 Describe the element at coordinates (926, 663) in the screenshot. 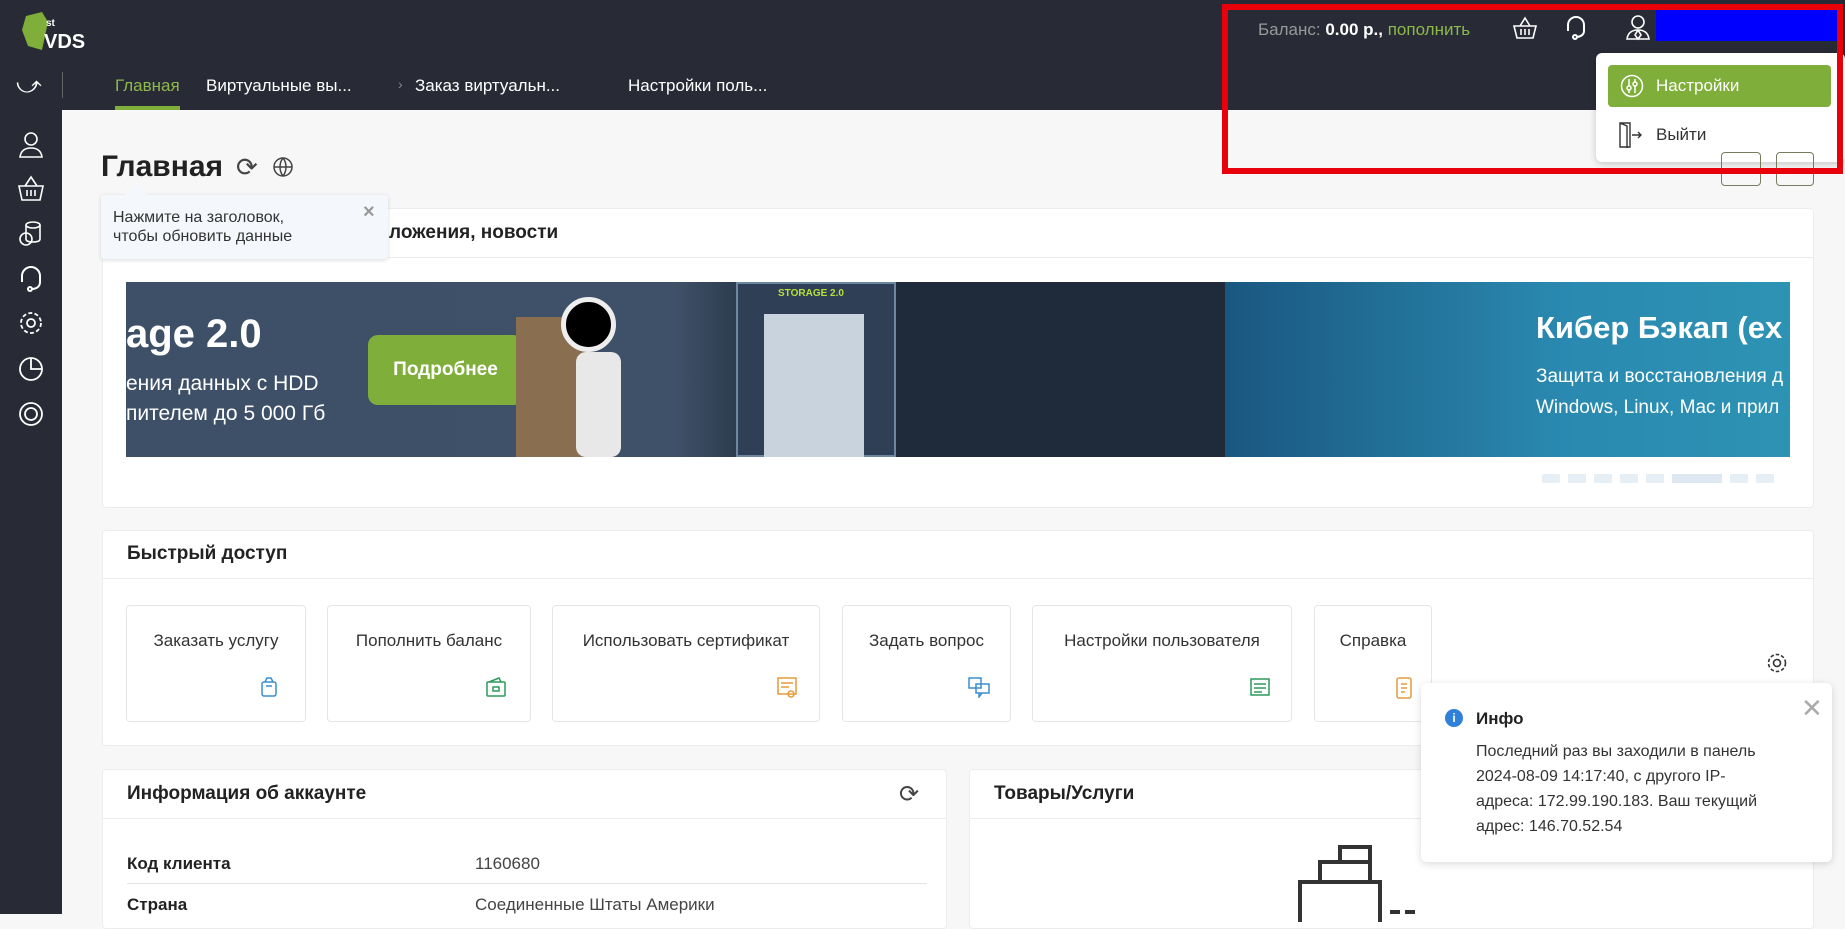

I see `quick-tile-ask-question: Задать вопрос` at that location.